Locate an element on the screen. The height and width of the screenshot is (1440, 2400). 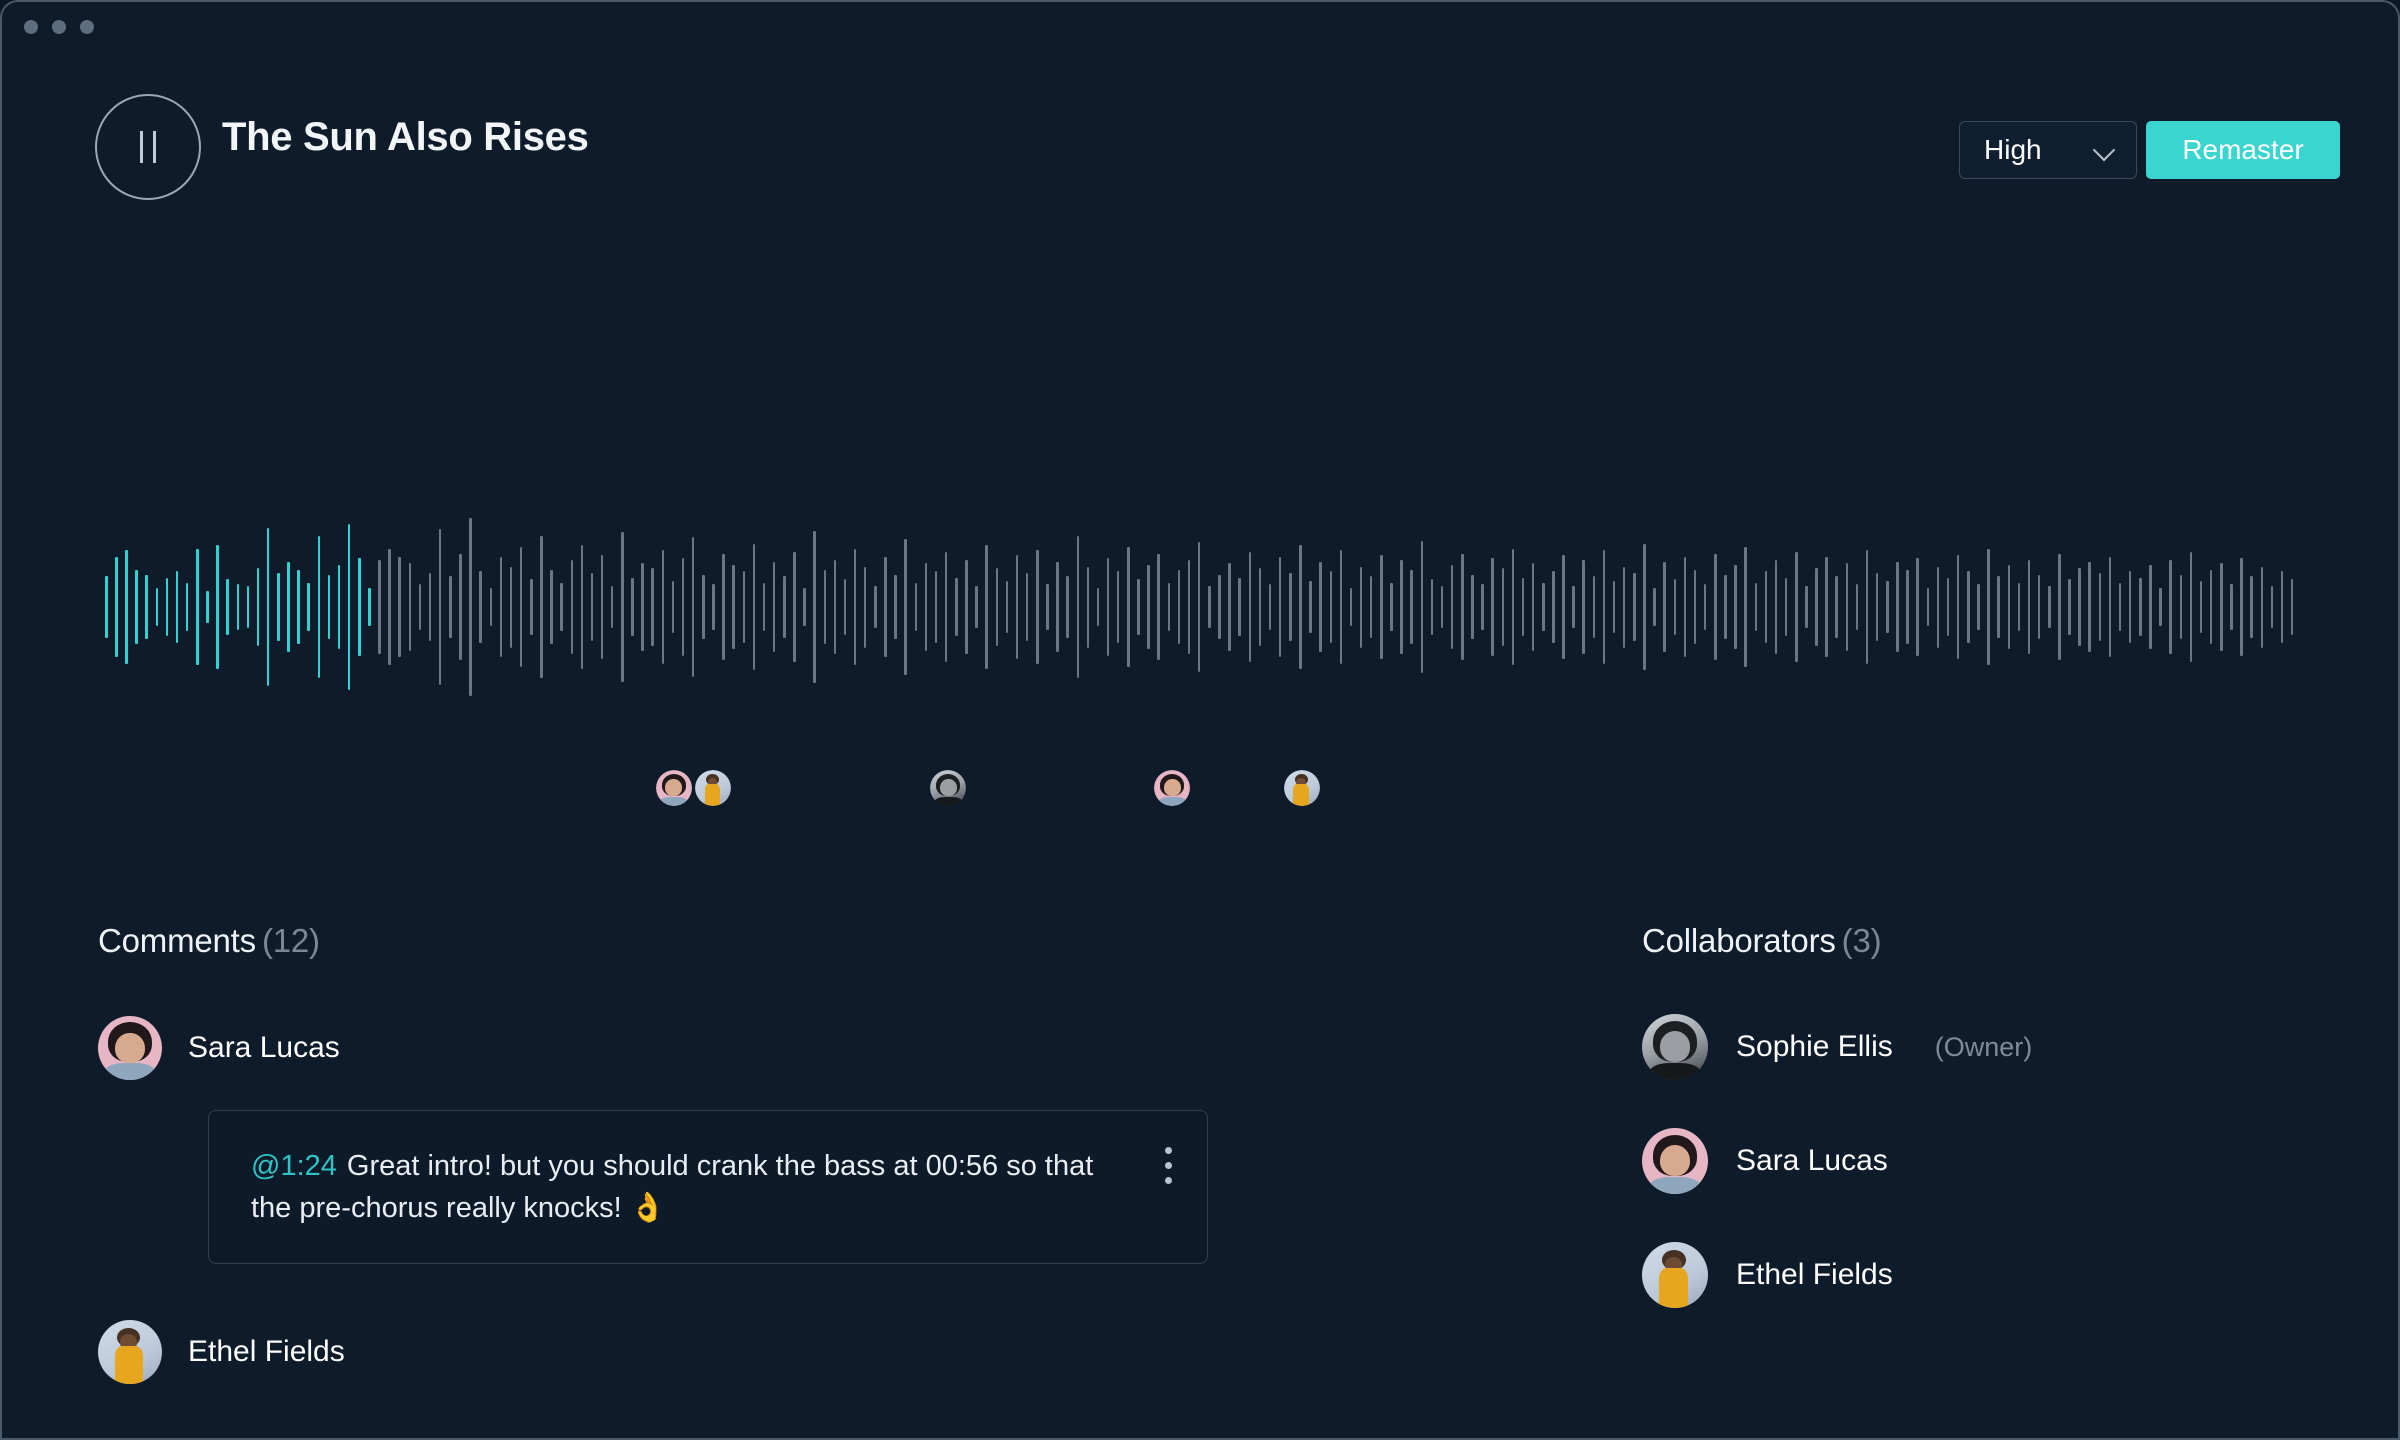
collaborator-role: (Owner) is located at coordinates (1983, 1046).